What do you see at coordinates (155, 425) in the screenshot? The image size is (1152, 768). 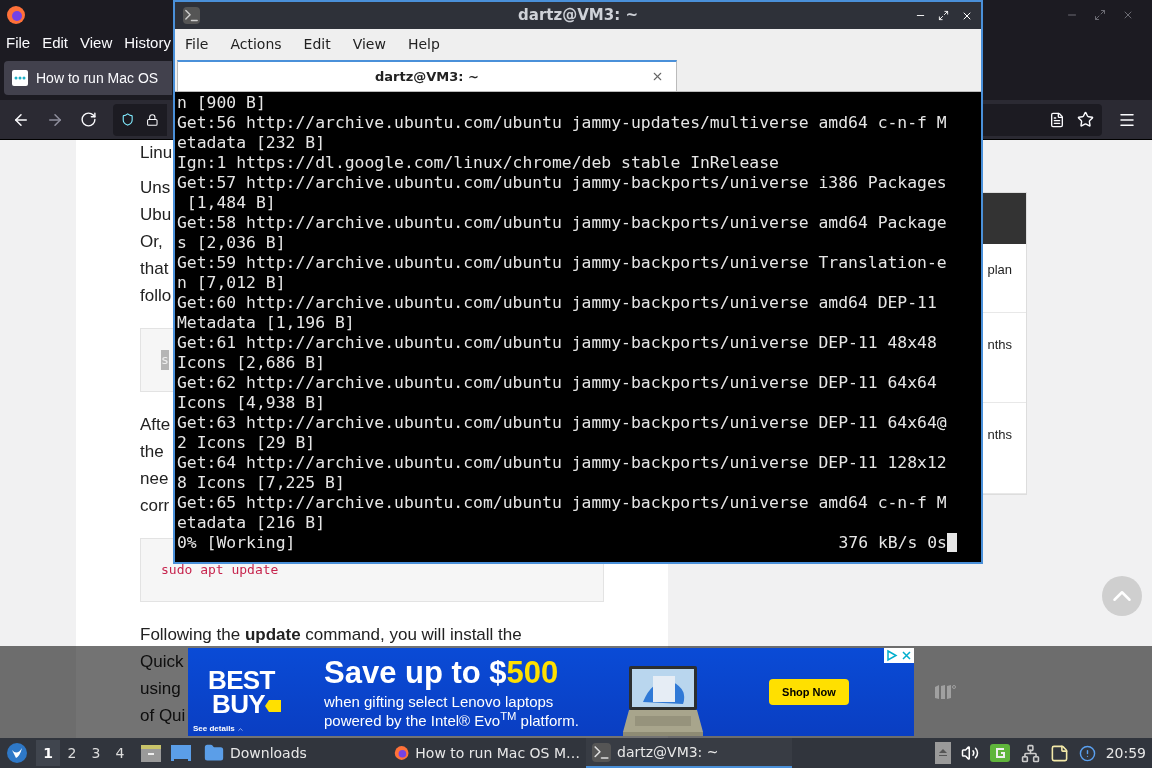 I see `paragraph-line: Afte` at bounding box center [155, 425].